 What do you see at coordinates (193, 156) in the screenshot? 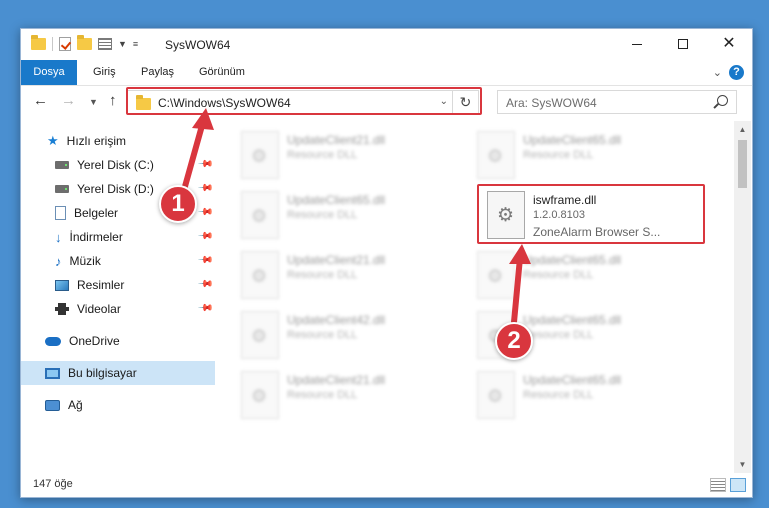
I see `arrow-1-shaft` at bounding box center [193, 156].